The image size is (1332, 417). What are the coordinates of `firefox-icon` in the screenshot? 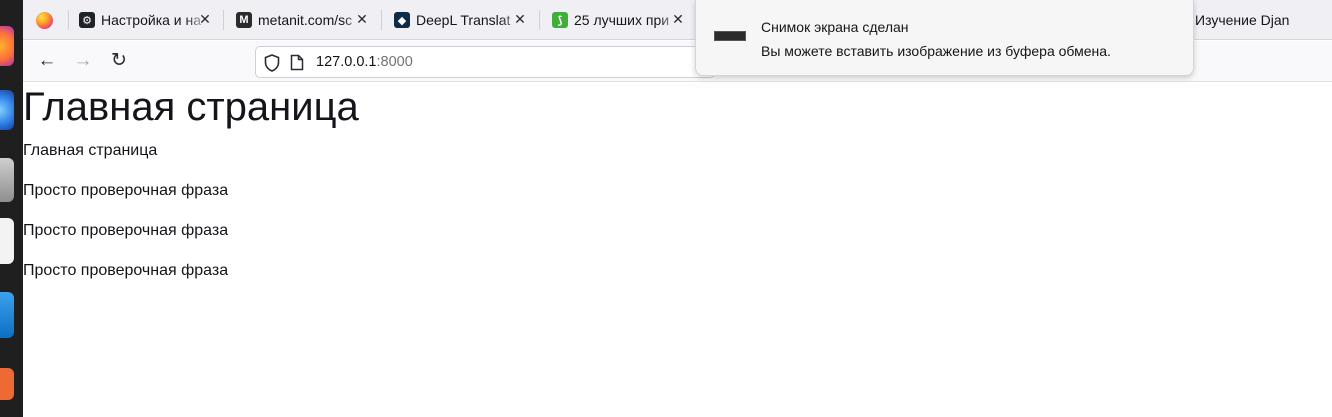 It's located at (44, 20).